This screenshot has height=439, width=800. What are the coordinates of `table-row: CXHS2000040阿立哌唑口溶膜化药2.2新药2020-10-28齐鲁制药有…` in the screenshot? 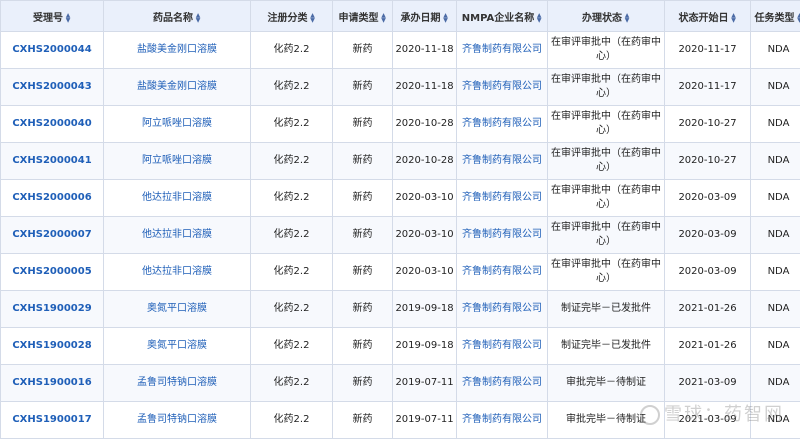 It's located at (400, 124).